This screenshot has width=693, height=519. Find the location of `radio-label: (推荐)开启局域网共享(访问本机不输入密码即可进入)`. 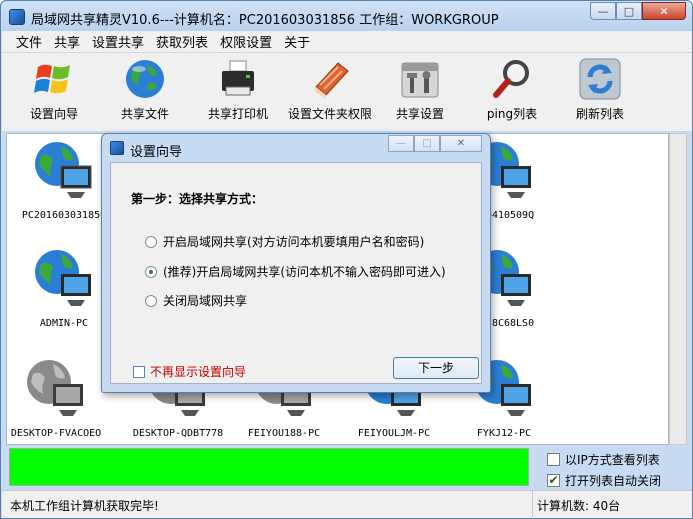

radio-label: (推荐)开启局域网共享(访问本机不输入密码即可进入) is located at coordinates (304, 272).